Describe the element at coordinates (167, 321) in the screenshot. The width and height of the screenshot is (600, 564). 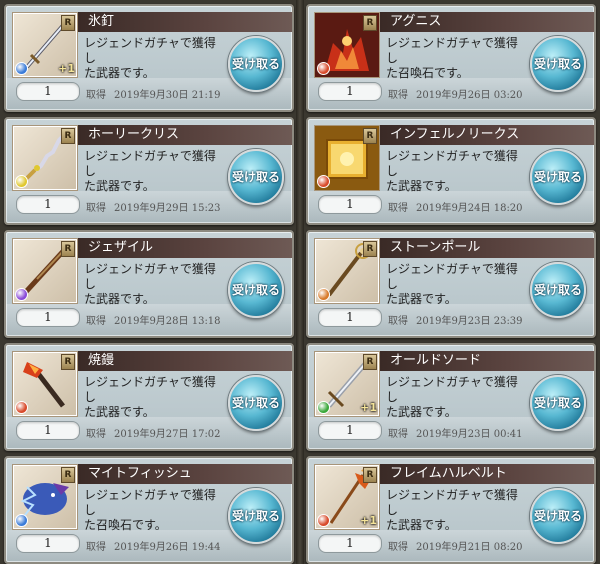
I see `acquired-date: 2019年9月28日 13:18` at that location.